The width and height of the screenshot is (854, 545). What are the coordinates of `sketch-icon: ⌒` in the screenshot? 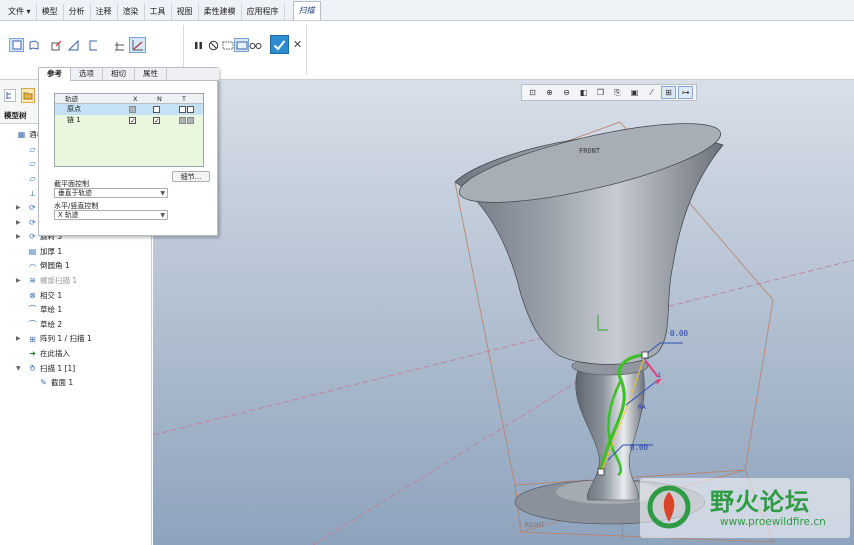 It's located at (32, 324).